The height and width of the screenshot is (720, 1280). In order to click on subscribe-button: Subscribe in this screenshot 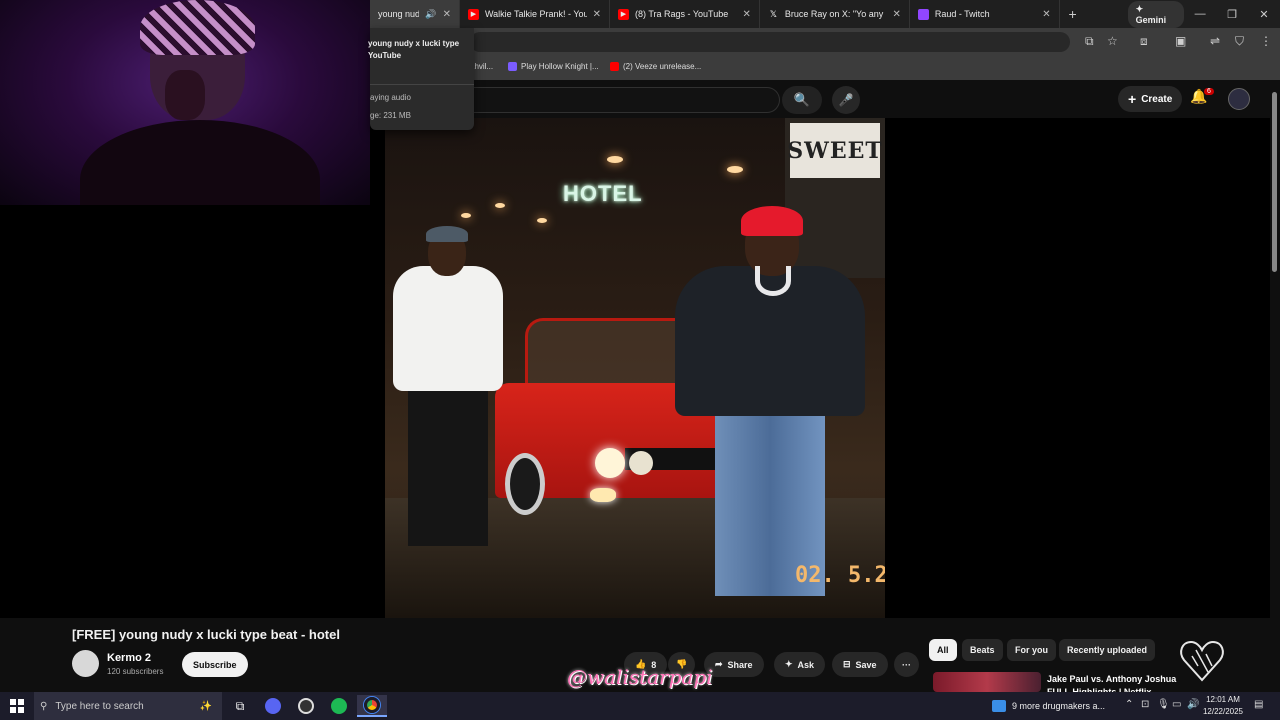, I will do `click(215, 664)`.